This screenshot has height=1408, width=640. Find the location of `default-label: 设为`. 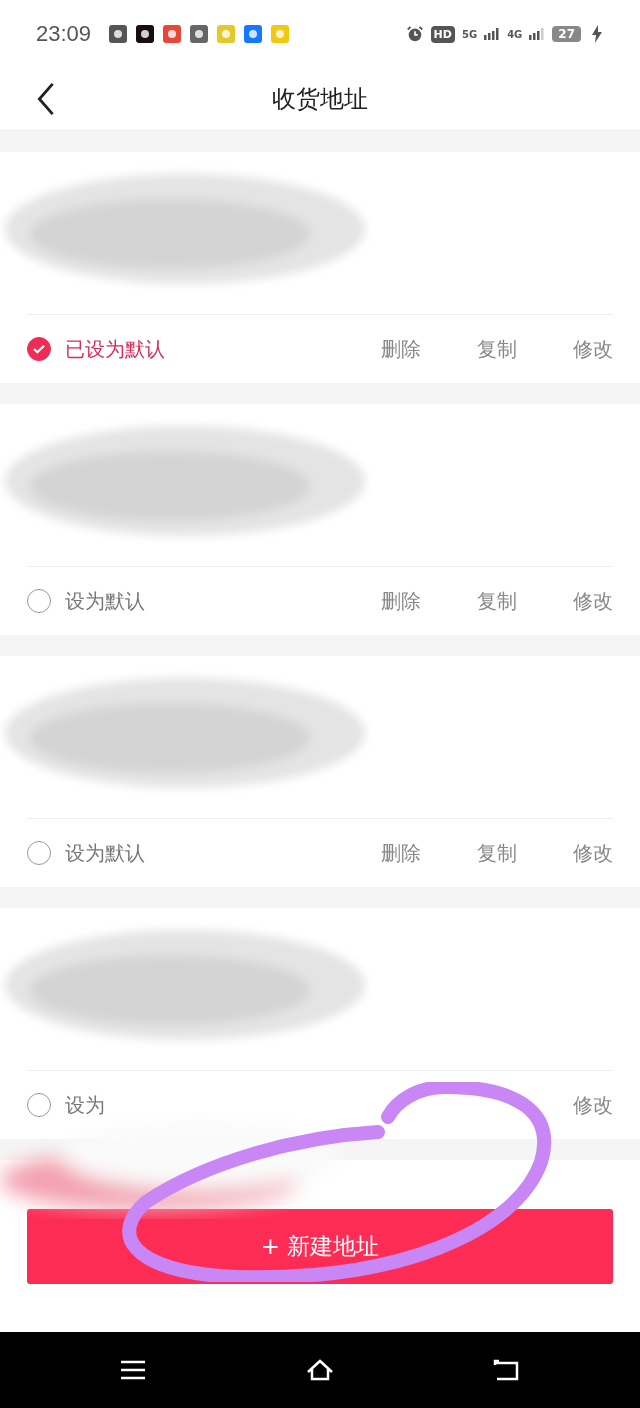

default-label: 设为 is located at coordinates (85, 1105).